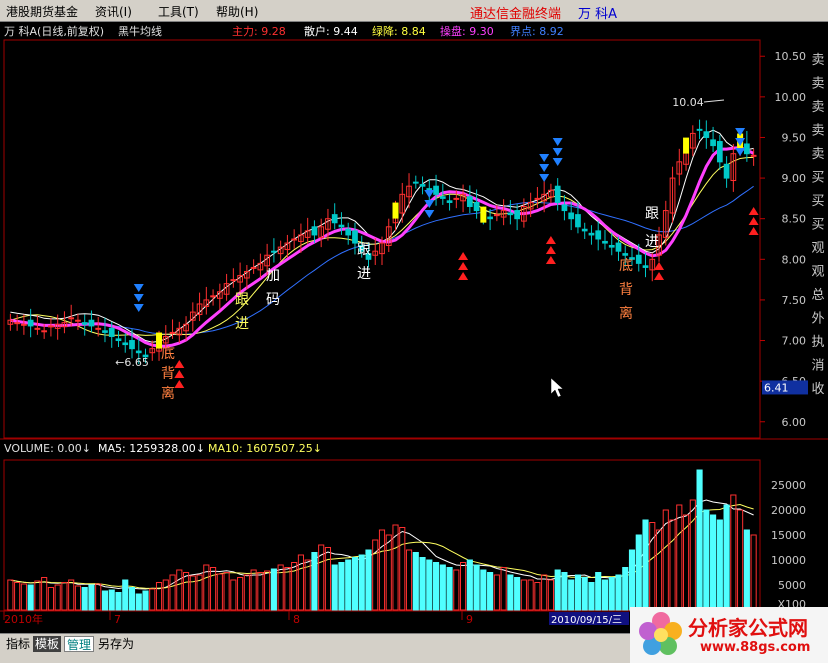 The image size is (828, 663). Describe the element at coordinates (79, 644) in the screenshot. I see `tab-manage: 管理` at that location.